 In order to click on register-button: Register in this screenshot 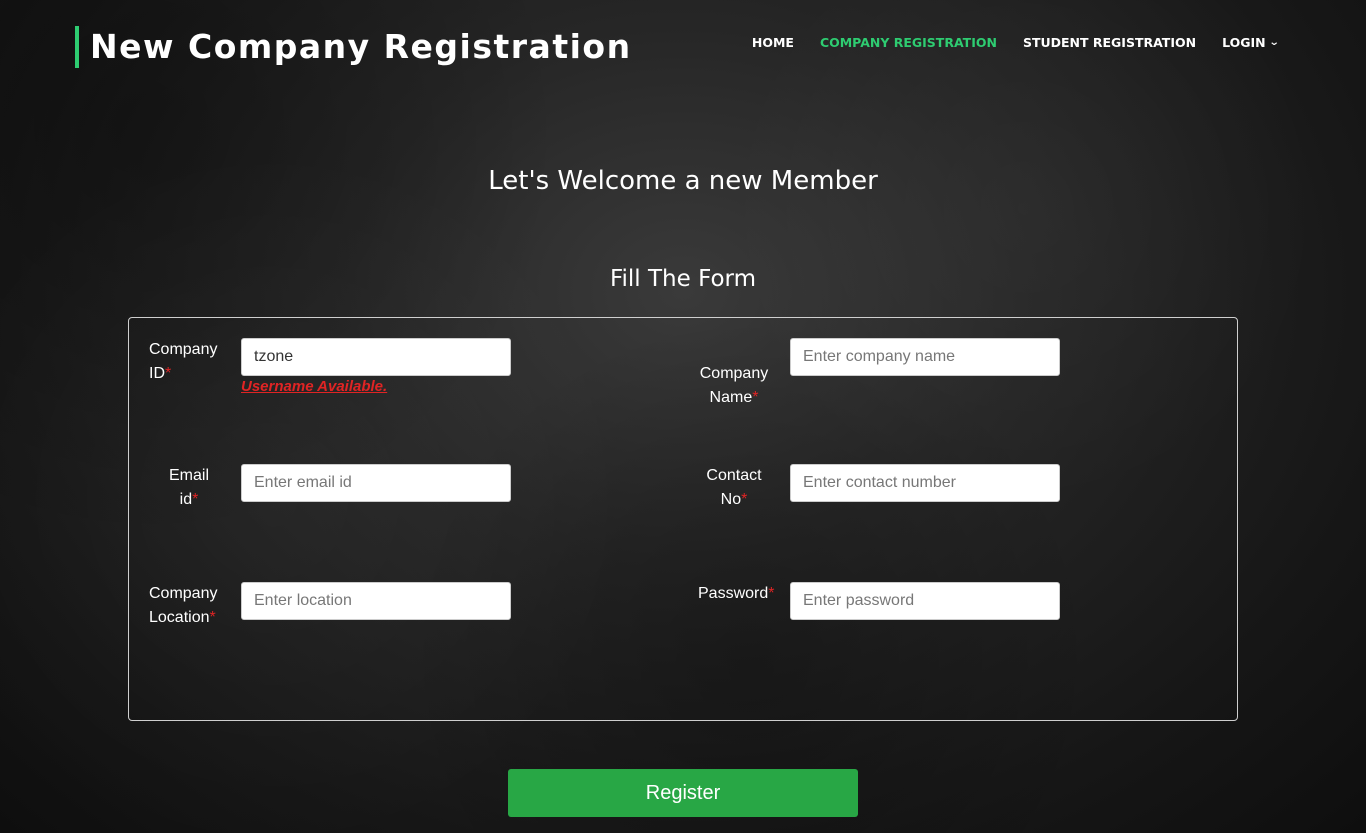, I will do `click(683, 793)`.